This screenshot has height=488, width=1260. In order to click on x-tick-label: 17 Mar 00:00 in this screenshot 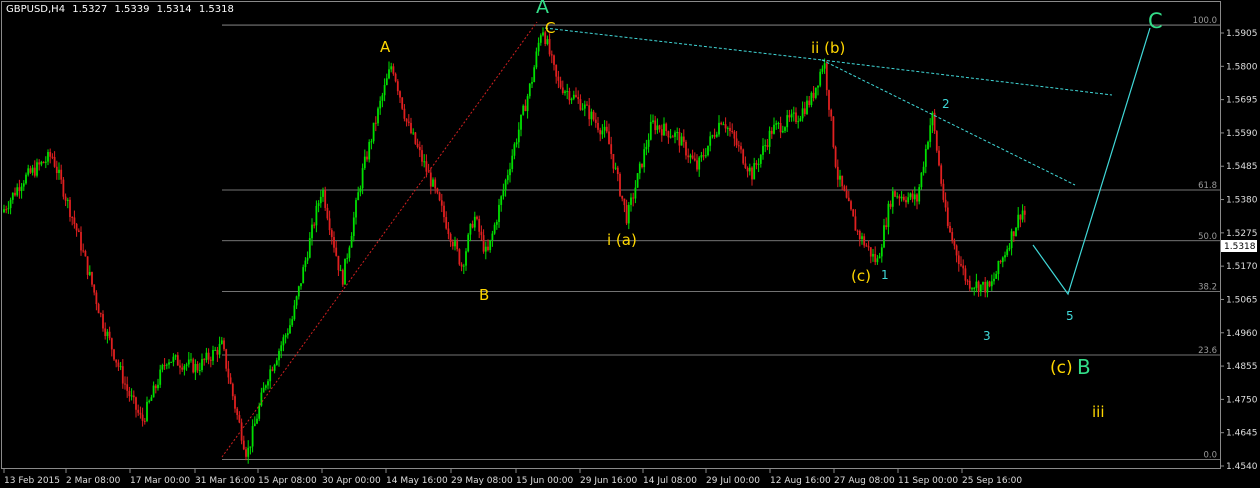, I will do `click(160, 481)`.